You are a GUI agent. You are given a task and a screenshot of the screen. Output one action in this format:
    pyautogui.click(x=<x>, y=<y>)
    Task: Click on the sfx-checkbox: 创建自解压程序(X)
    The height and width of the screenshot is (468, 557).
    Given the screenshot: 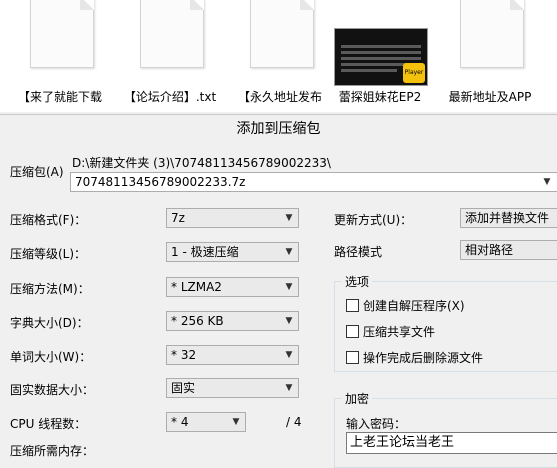 What is the action you would take?
    pyautogui.click(x=405, y=305)
    